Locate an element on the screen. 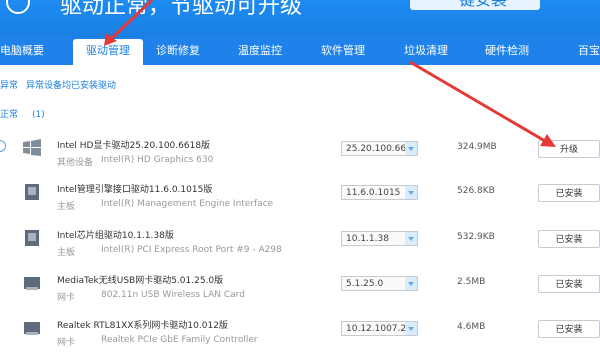  upgrade-button: 升级 is located at coordinates (569, 149).